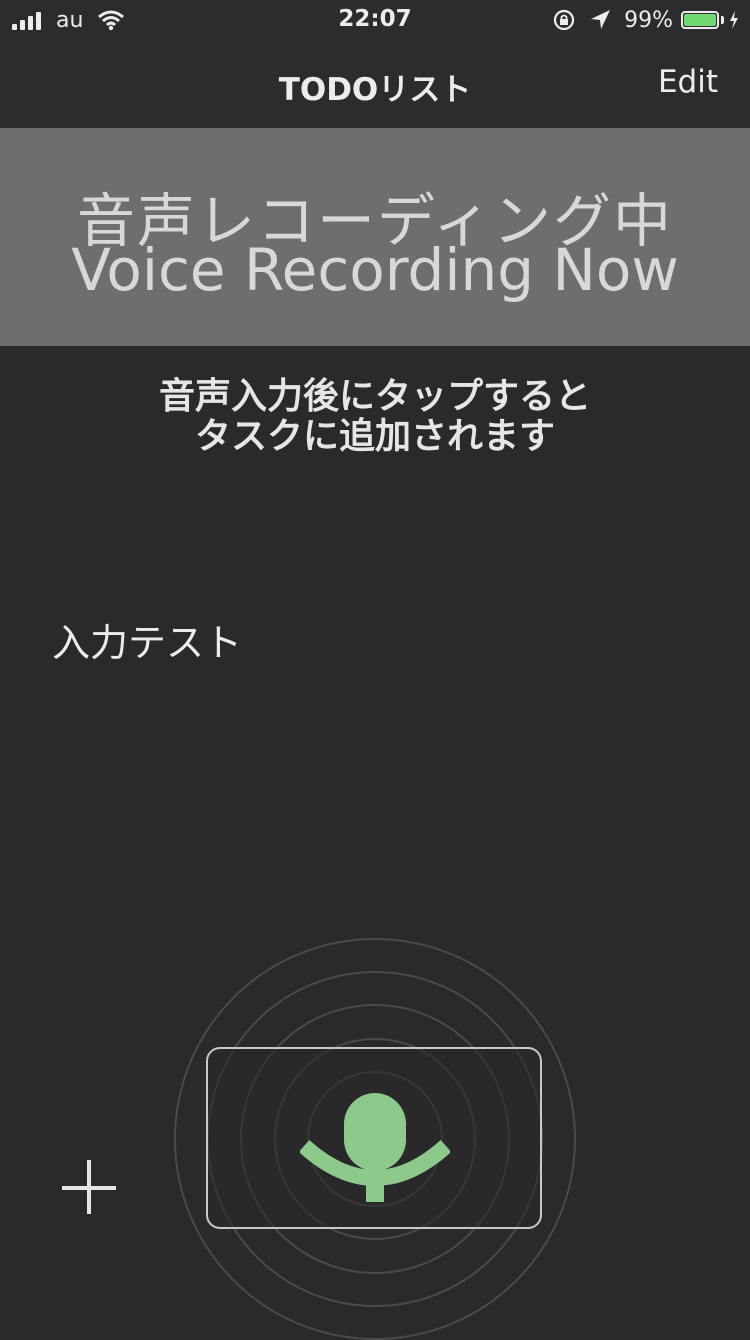  I want to click on battery-percent: 99%, so click(648, 20).